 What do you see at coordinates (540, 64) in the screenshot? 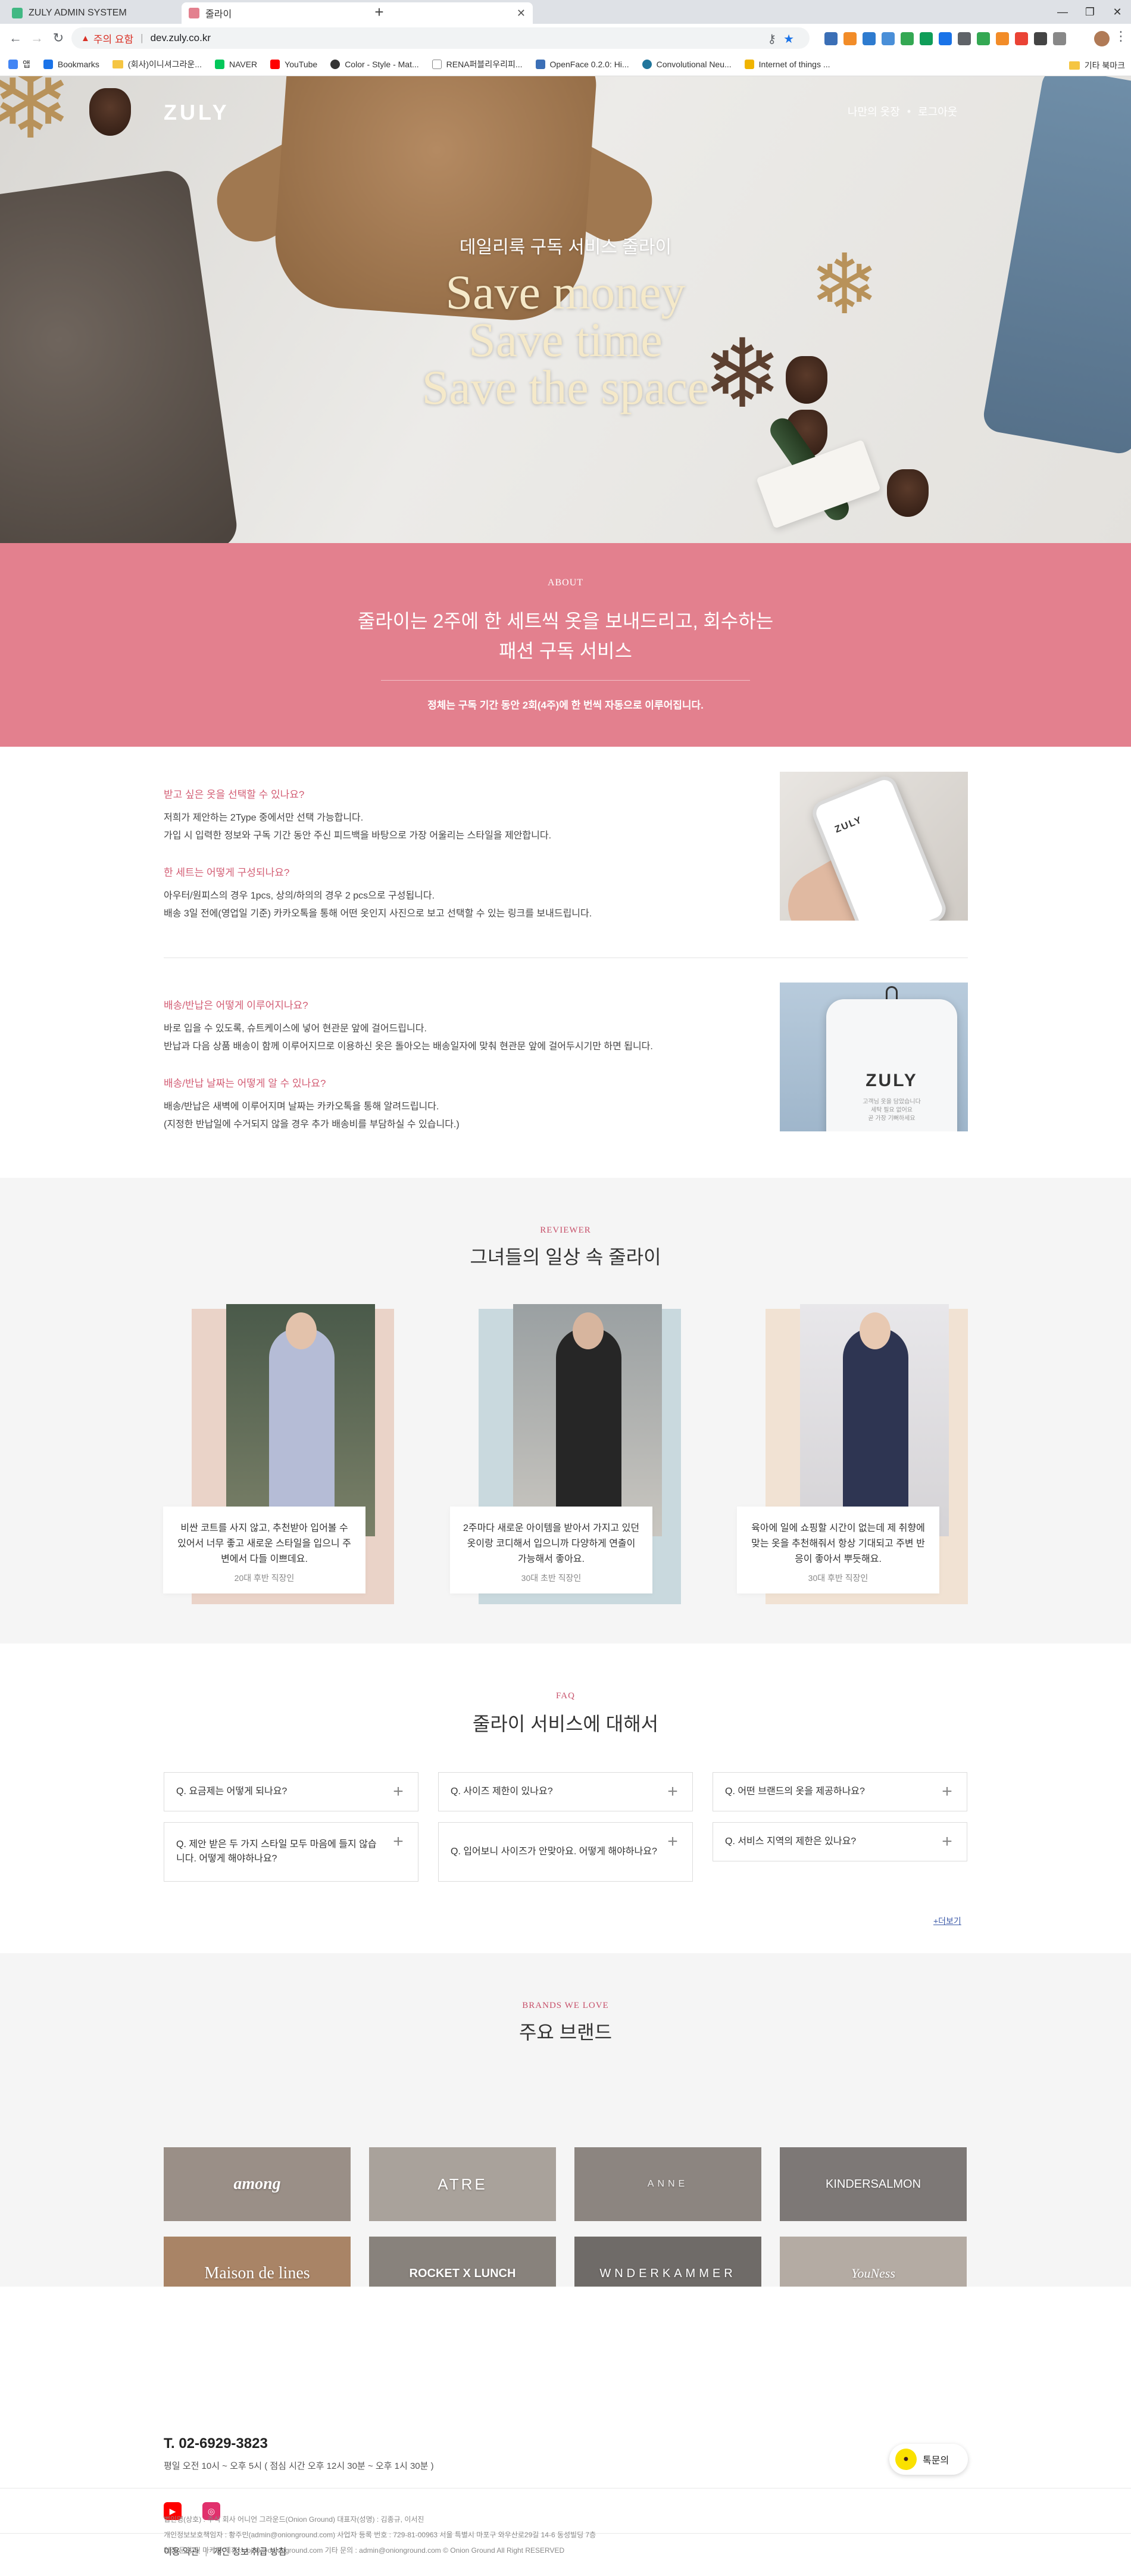
I see `openface-icon` at bounding box center [540, 64].